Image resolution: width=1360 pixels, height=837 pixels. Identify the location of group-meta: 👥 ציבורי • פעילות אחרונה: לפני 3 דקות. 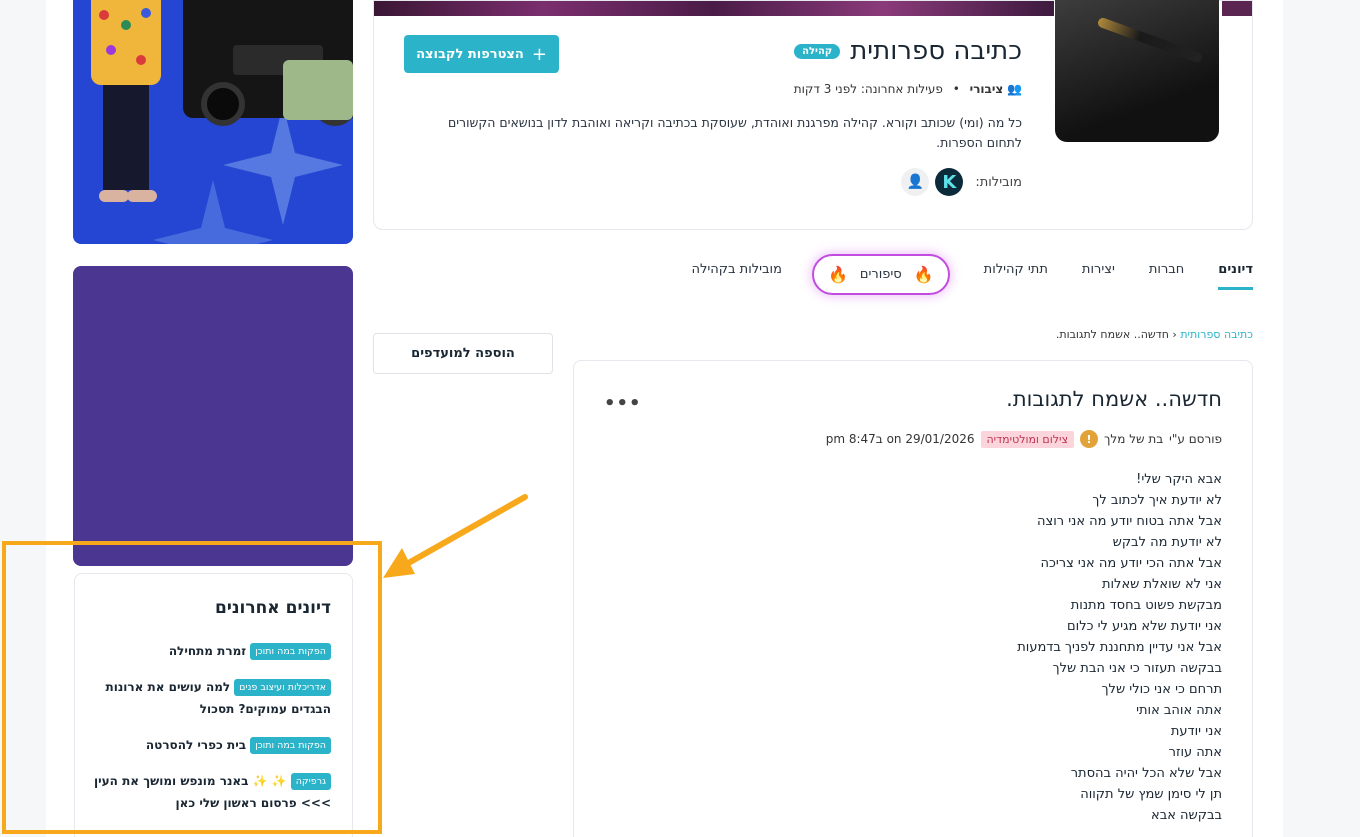
(908, 89).